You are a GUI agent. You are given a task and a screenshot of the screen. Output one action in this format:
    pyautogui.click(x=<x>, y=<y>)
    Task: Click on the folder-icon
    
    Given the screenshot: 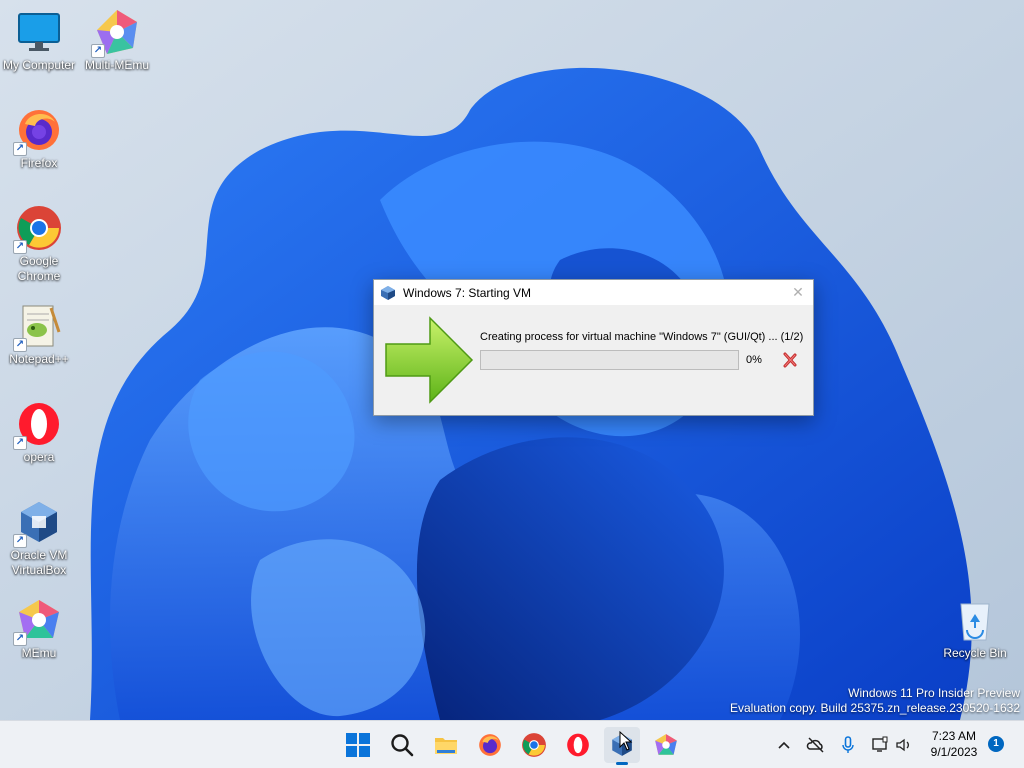 What is the action you would take?
    pyautogui.click(x=446, y=746)
    